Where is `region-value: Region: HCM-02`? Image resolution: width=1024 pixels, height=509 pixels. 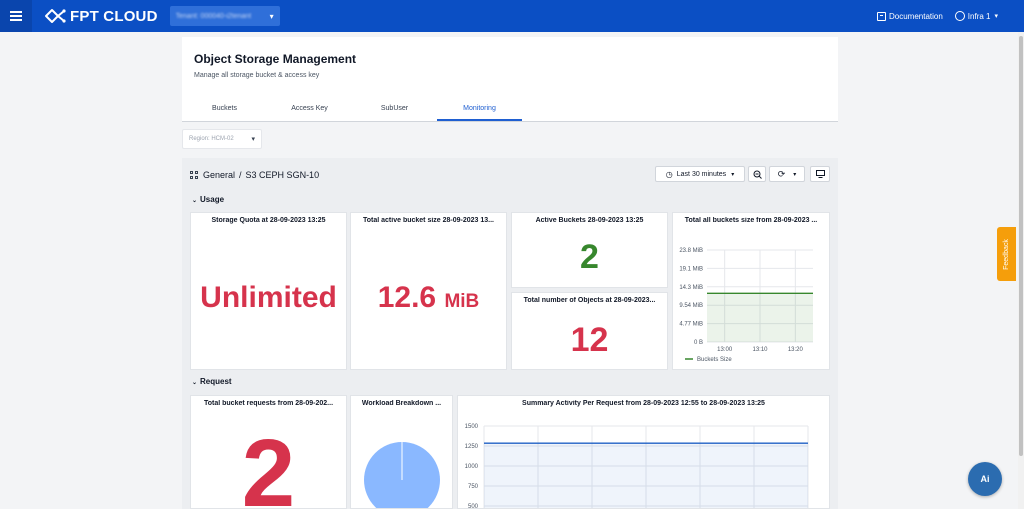
region-value: Region: HCM-02 is located at coordinates (211, 139).